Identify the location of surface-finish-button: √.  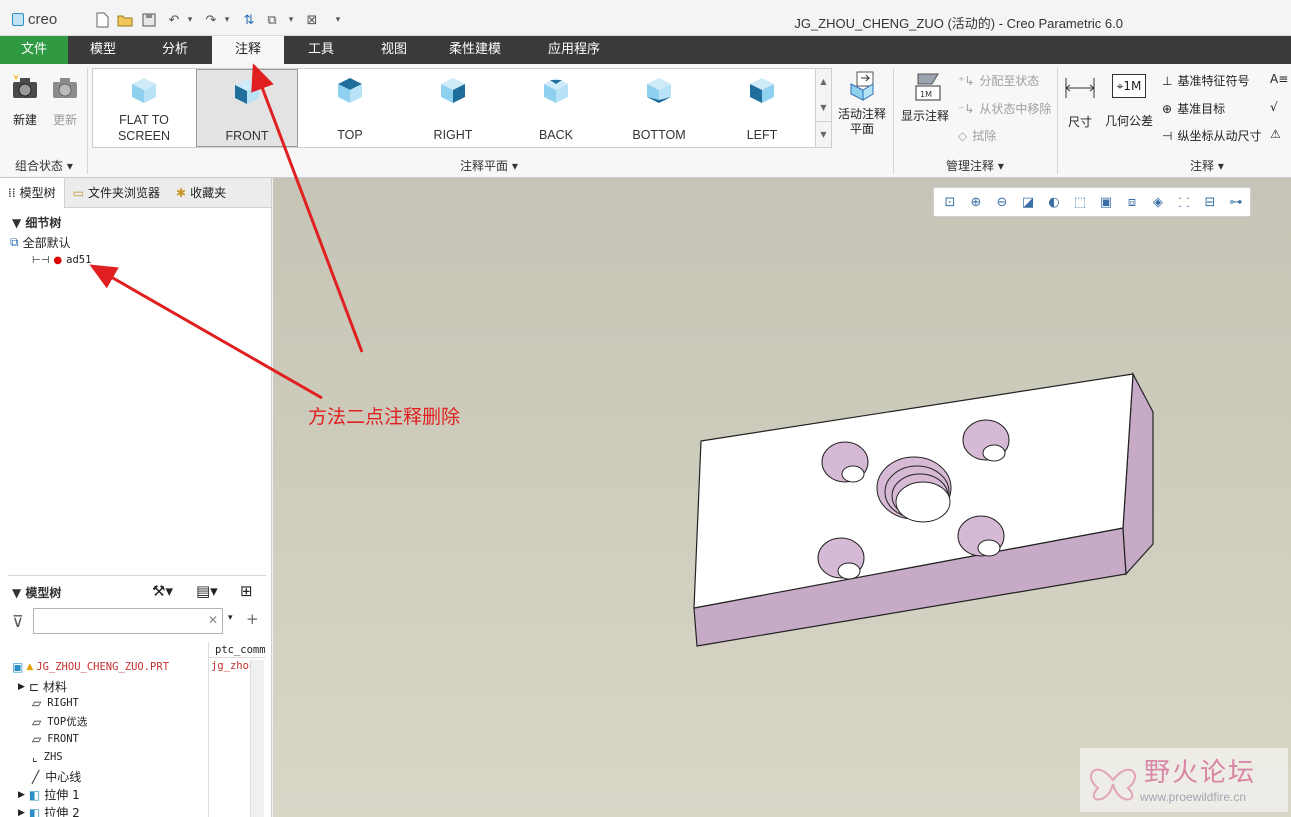
(1274, 107).